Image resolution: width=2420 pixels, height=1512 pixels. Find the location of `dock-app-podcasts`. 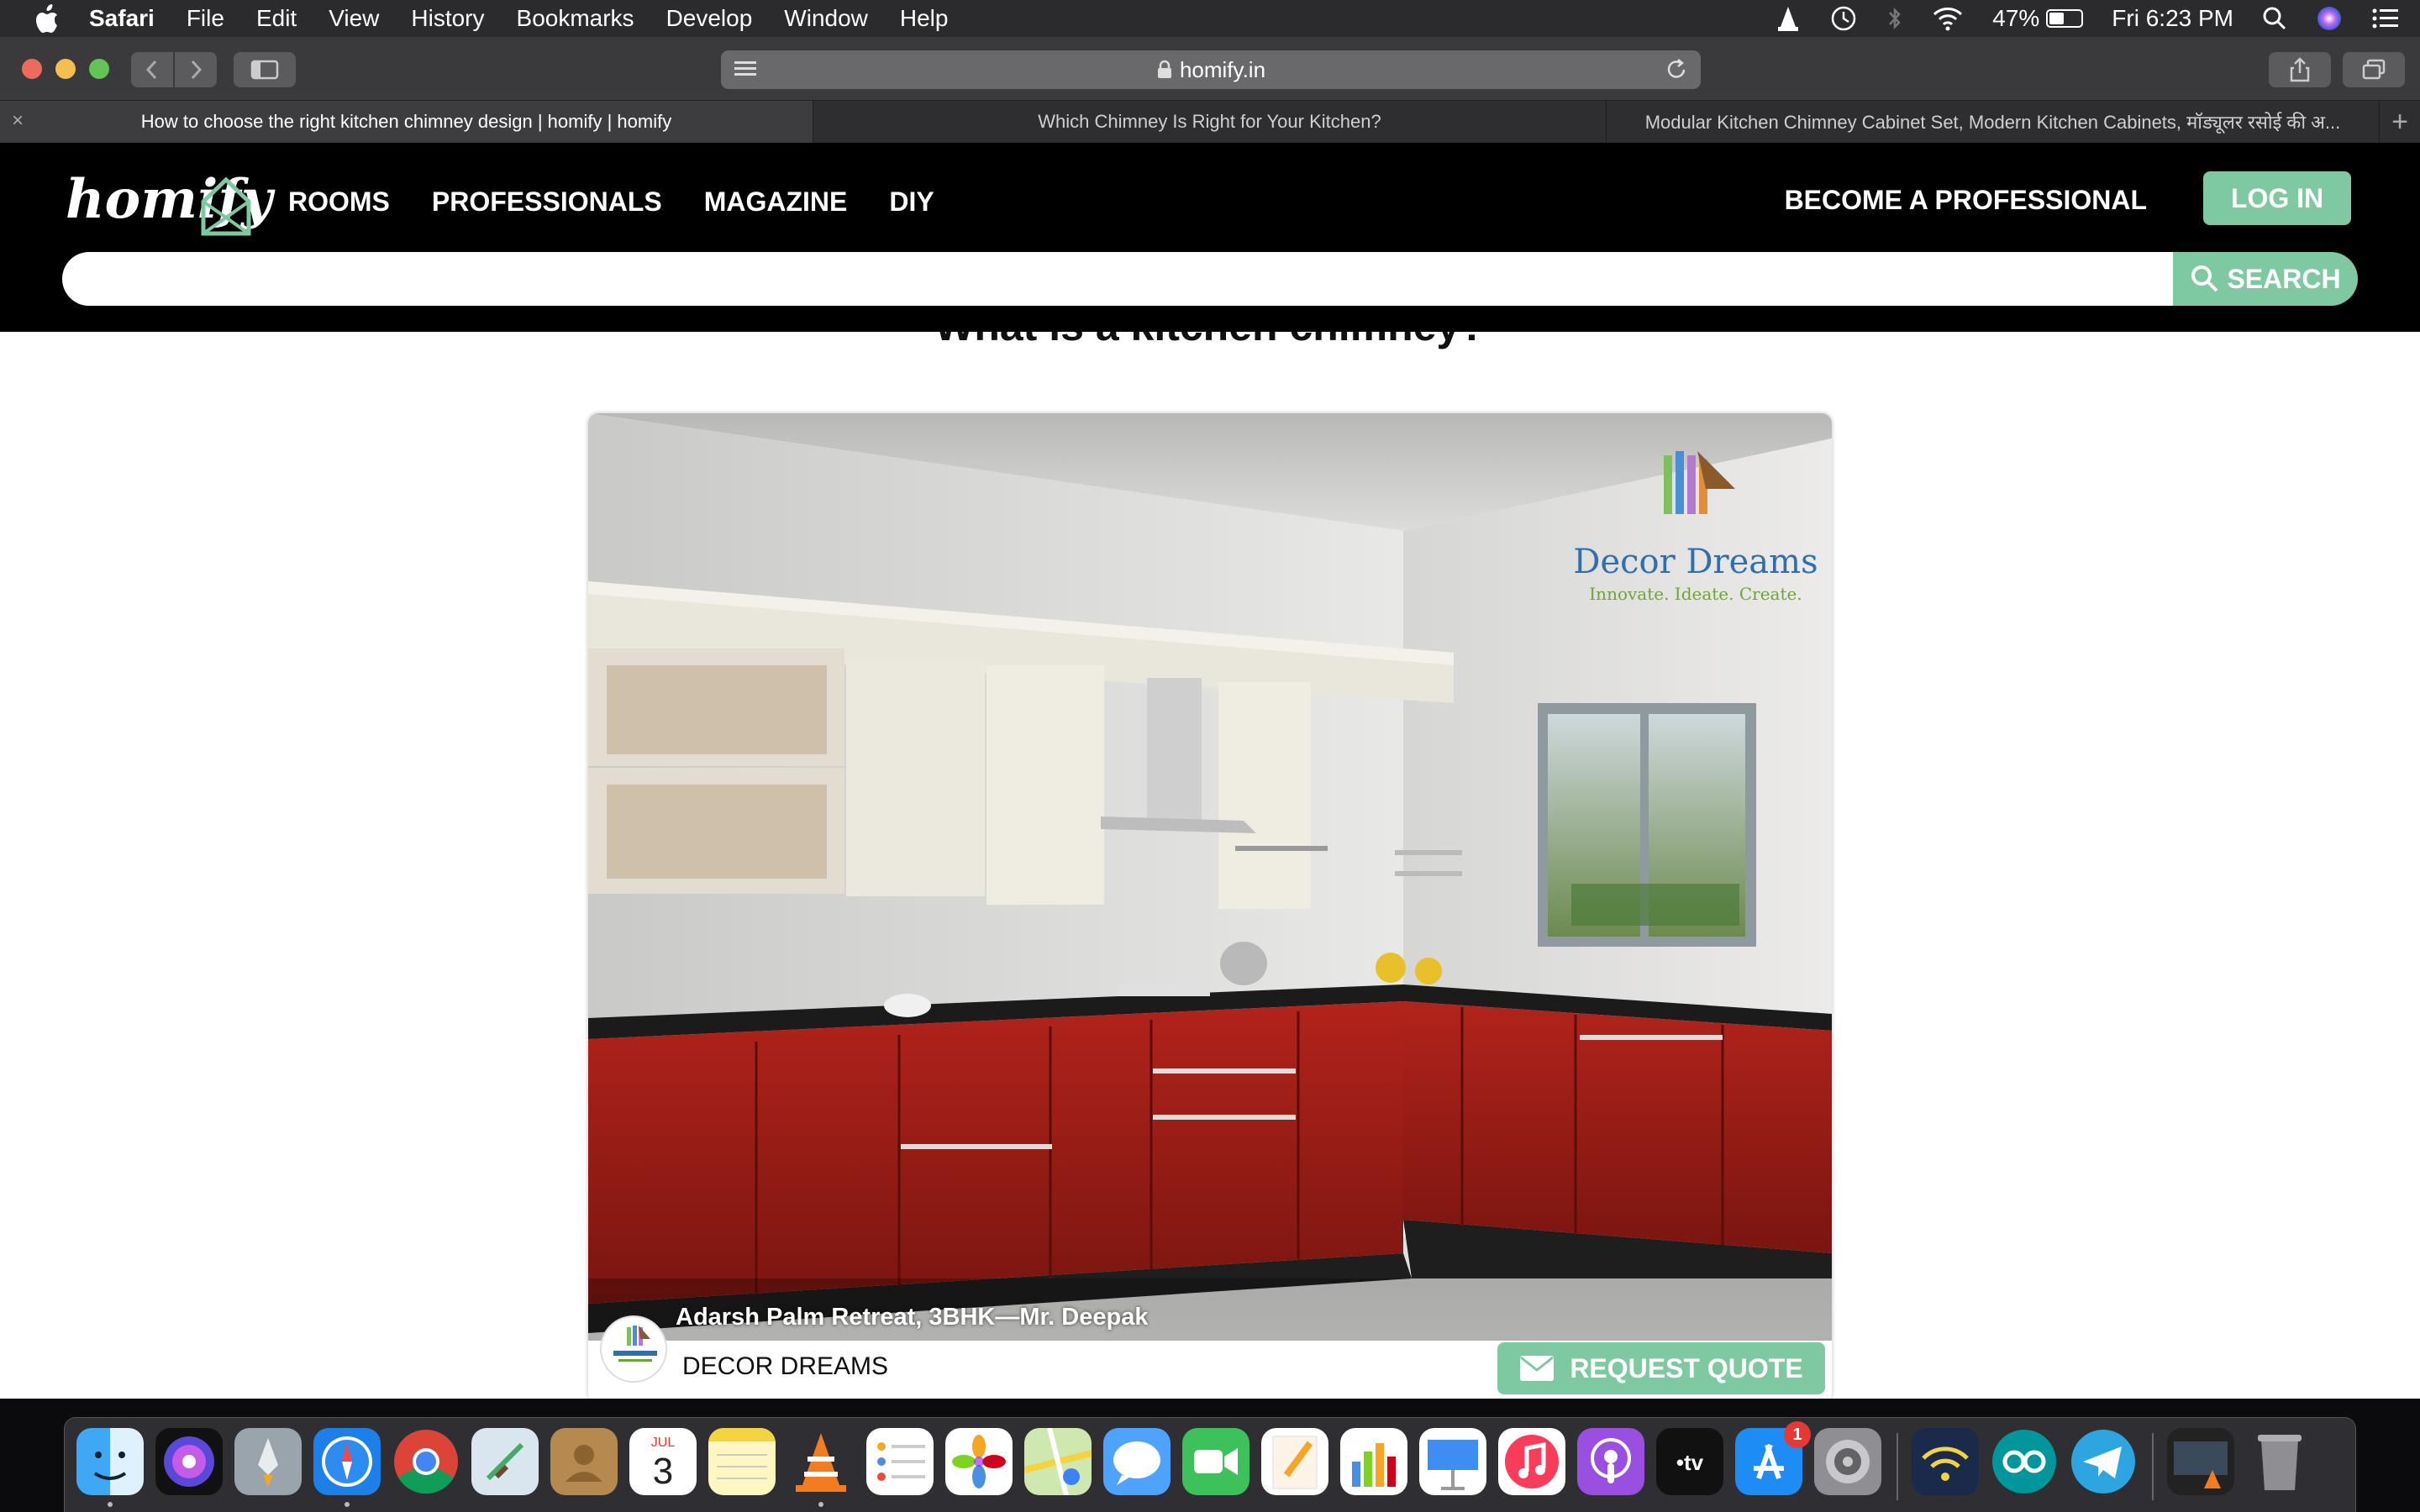

dock-app-podcasts is located at coordinates (1610, 1461).